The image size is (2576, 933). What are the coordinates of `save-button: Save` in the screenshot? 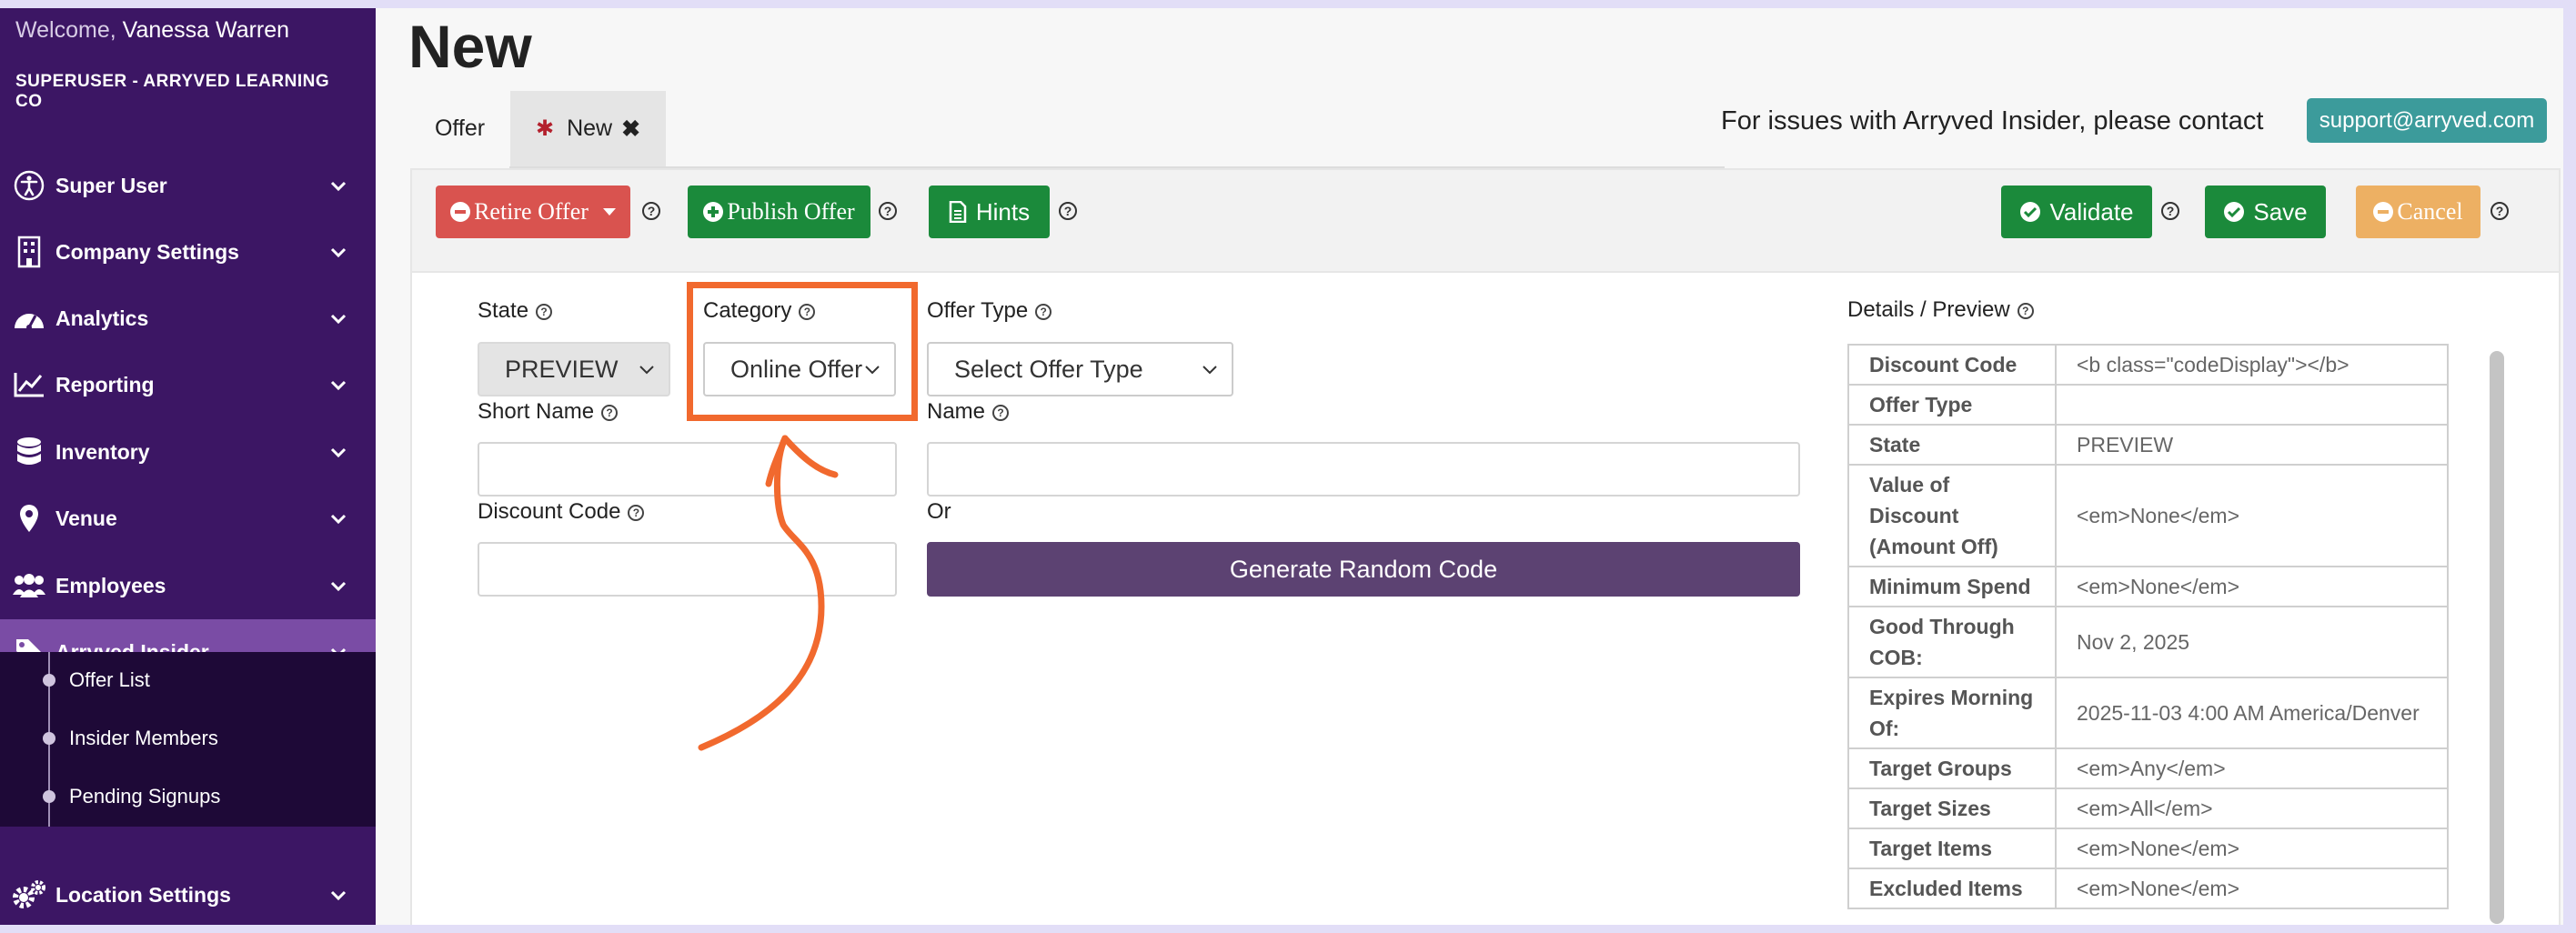 It's located at (2265, 212).